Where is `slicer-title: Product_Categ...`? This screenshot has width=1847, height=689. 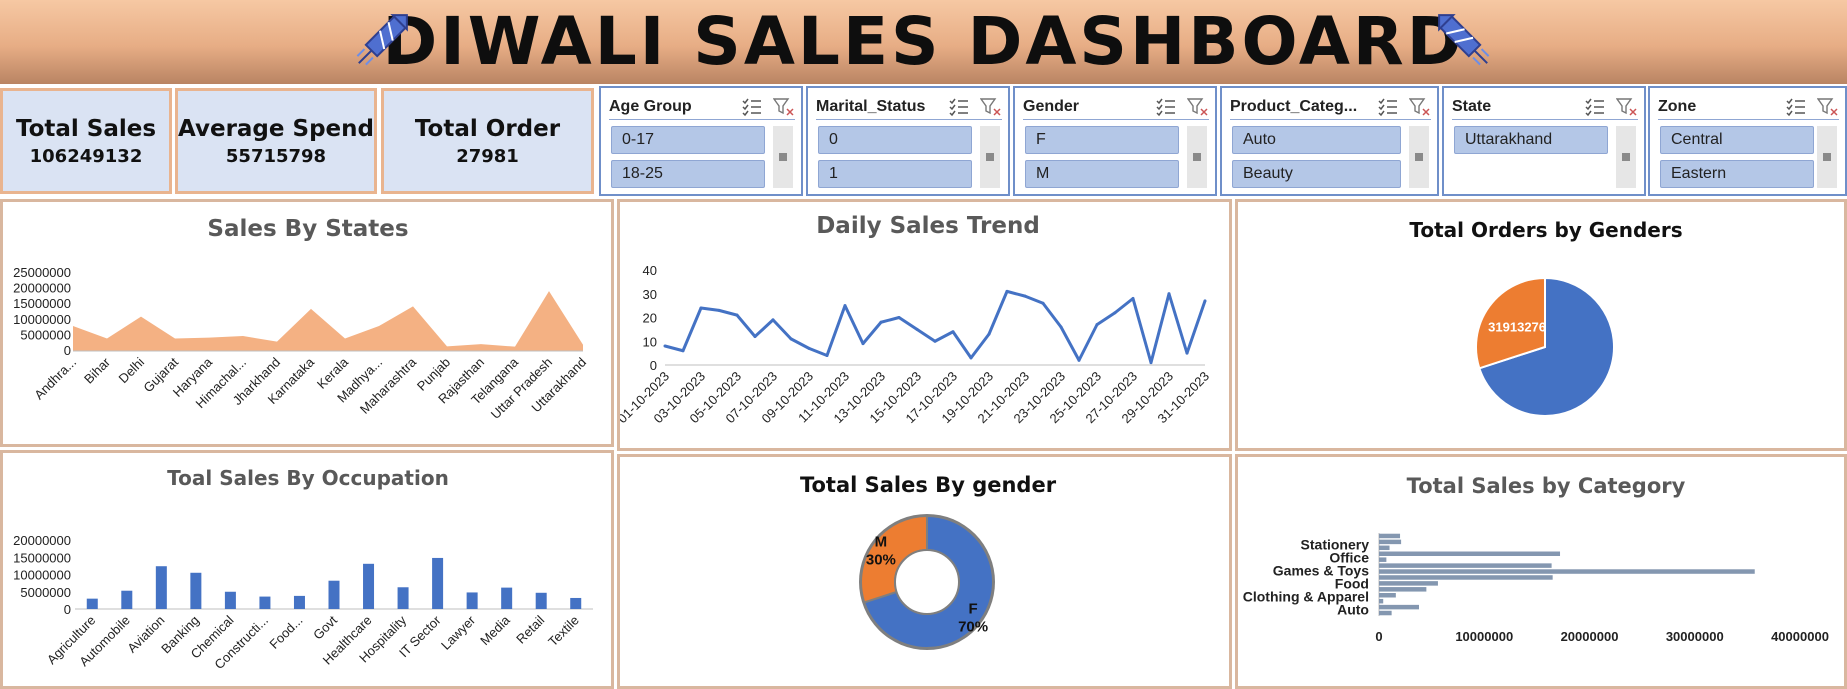 slicer-title: Product_Categ... is located at coordinates (1294, 106).